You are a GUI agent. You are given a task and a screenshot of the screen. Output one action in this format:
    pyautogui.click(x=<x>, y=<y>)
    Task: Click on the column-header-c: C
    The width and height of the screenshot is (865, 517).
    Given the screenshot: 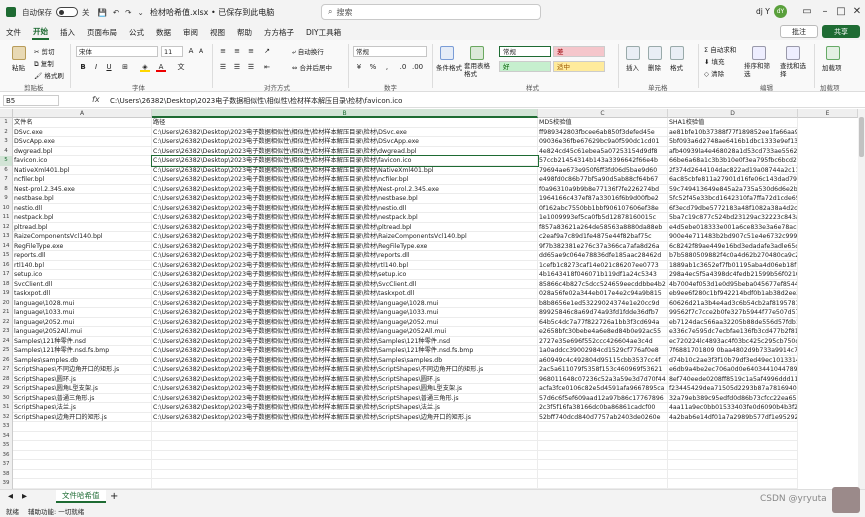 What is the action you would take?
    pyautogui.click(x=603, y=113)
    